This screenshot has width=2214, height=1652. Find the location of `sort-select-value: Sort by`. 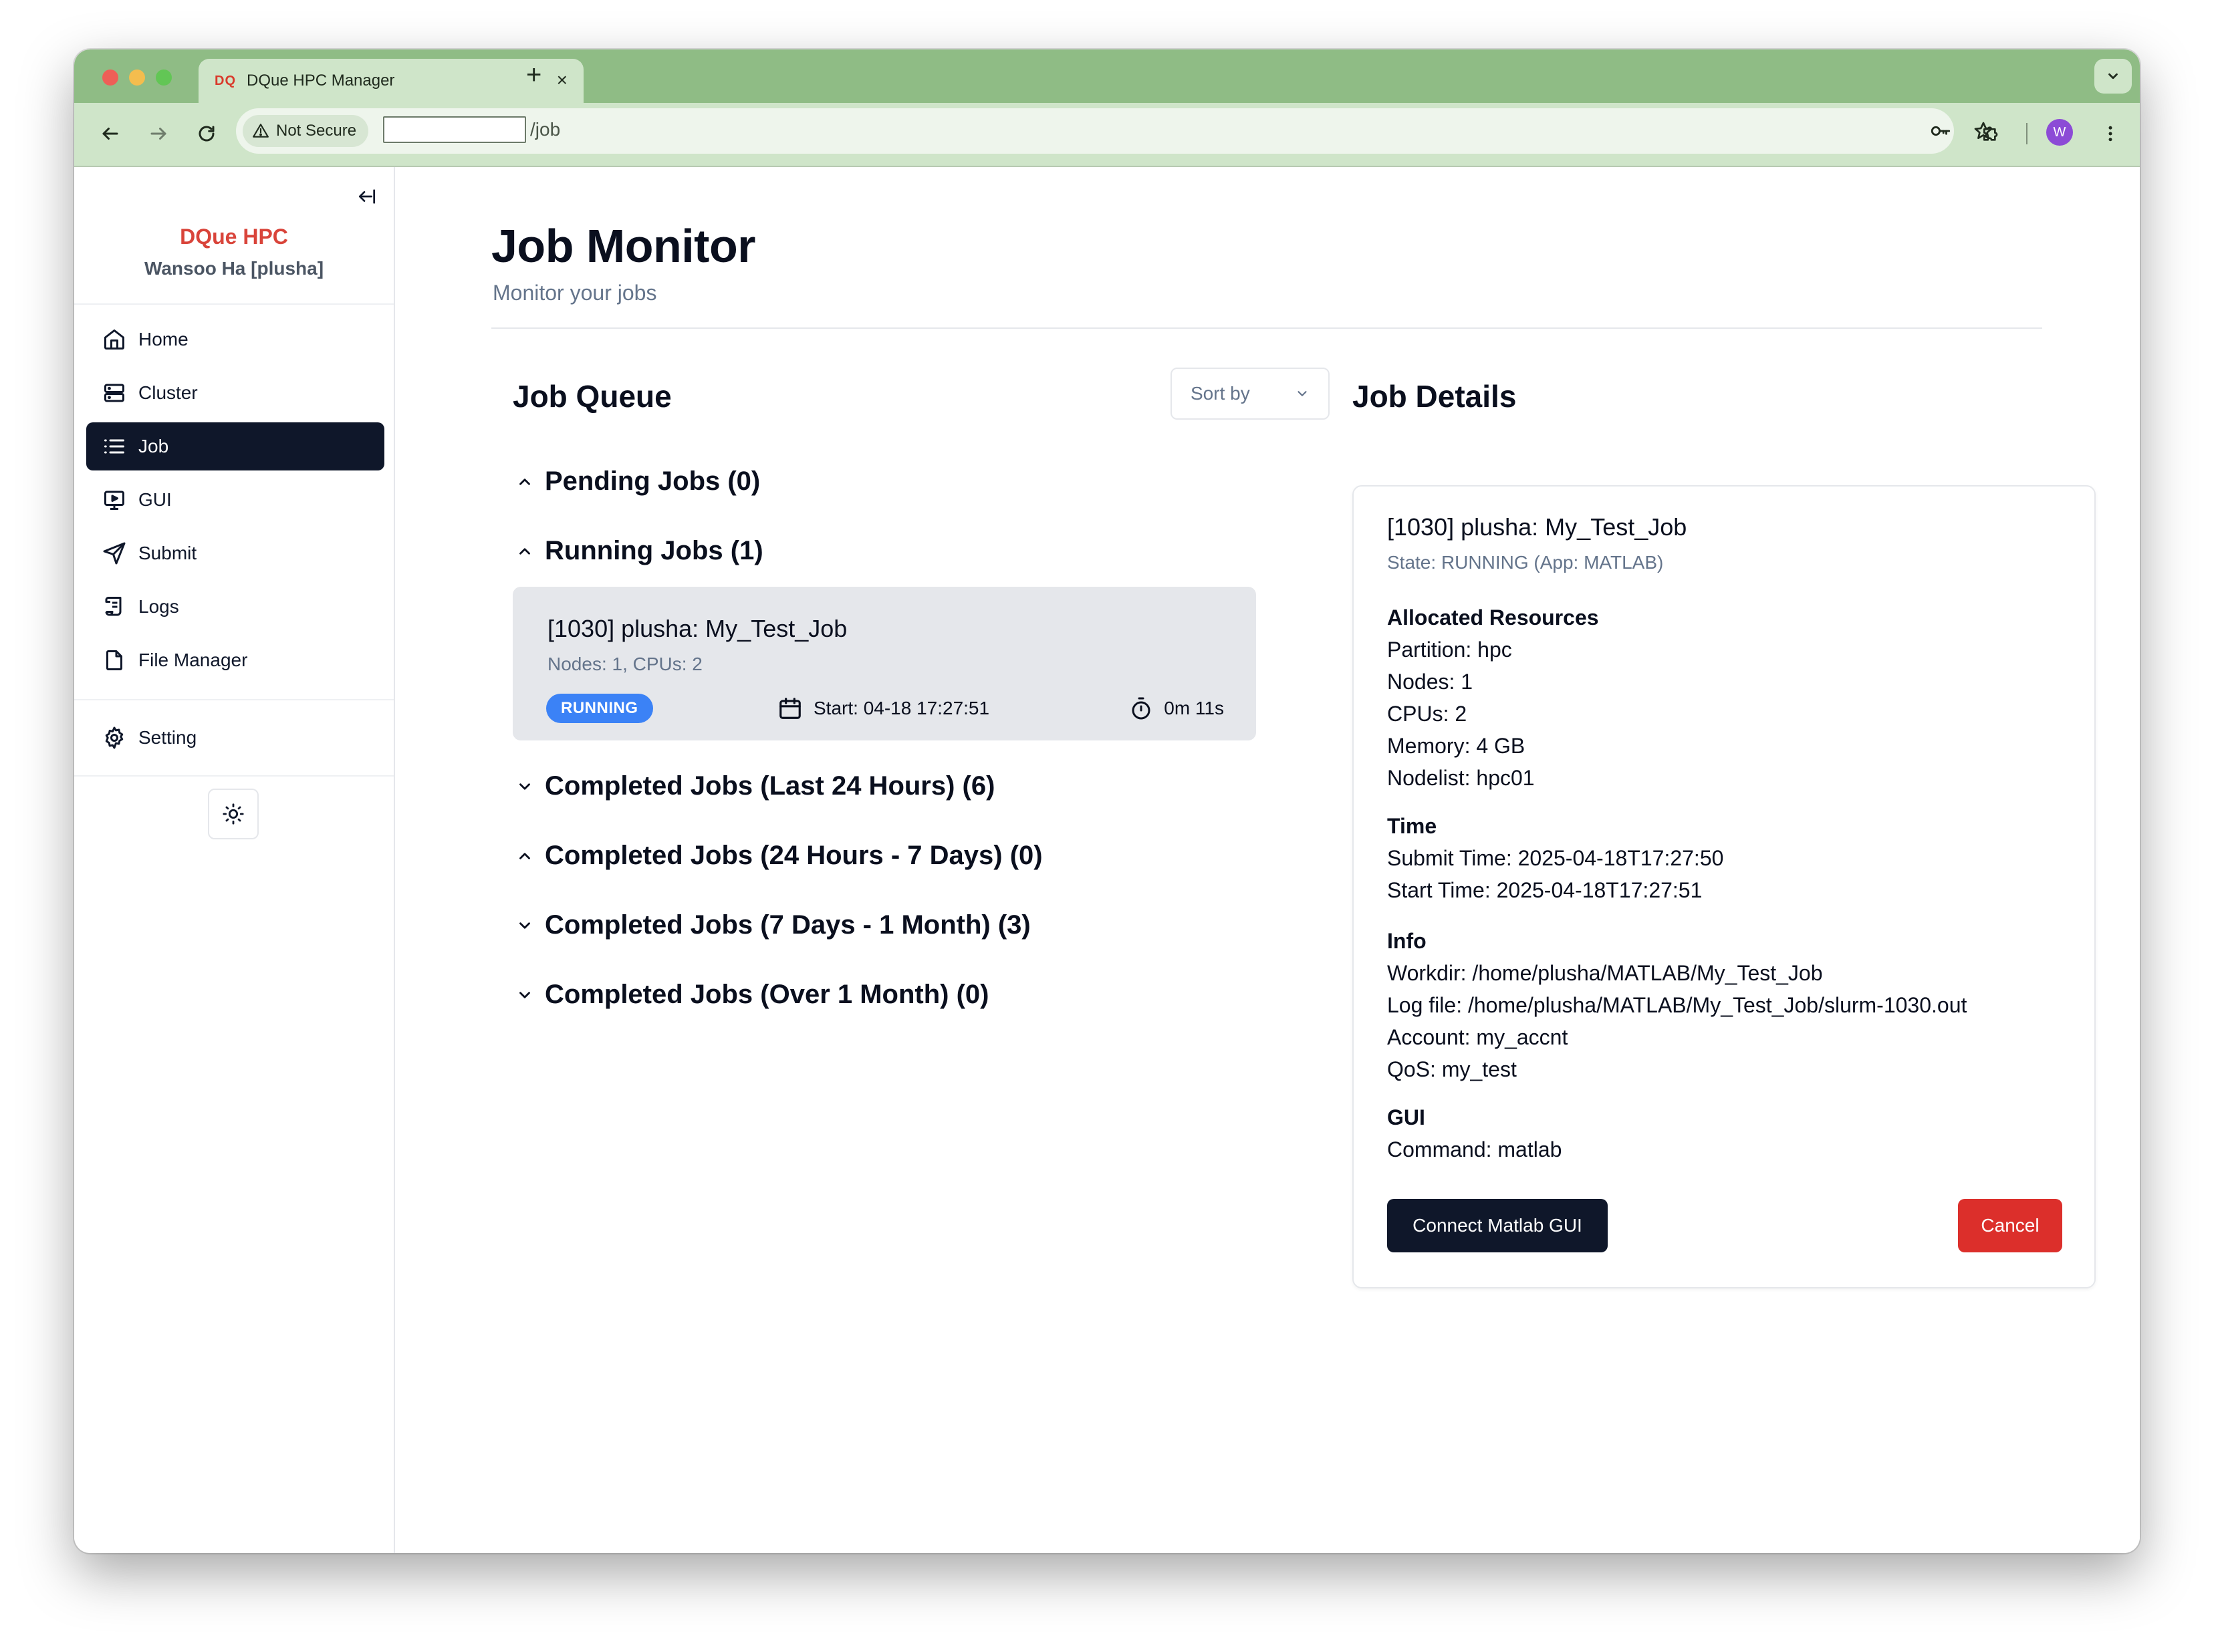

sort-select-value: Sort by is located at coordinates (1220, 394).